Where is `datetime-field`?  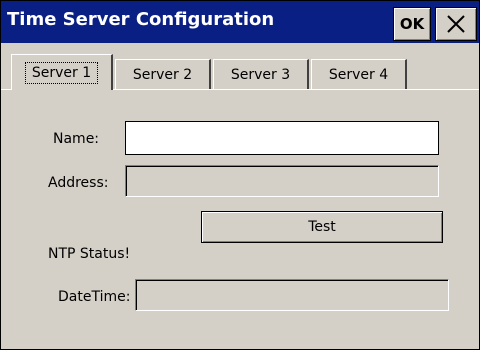
datetime-field is located at coordinates (292, 295).